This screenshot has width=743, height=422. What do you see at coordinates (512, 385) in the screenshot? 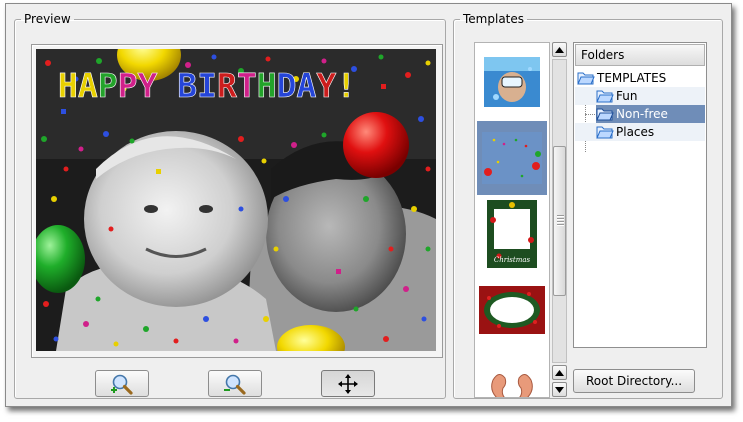
I see `ears-thumbnail-image` at bounding box center [512, 385].